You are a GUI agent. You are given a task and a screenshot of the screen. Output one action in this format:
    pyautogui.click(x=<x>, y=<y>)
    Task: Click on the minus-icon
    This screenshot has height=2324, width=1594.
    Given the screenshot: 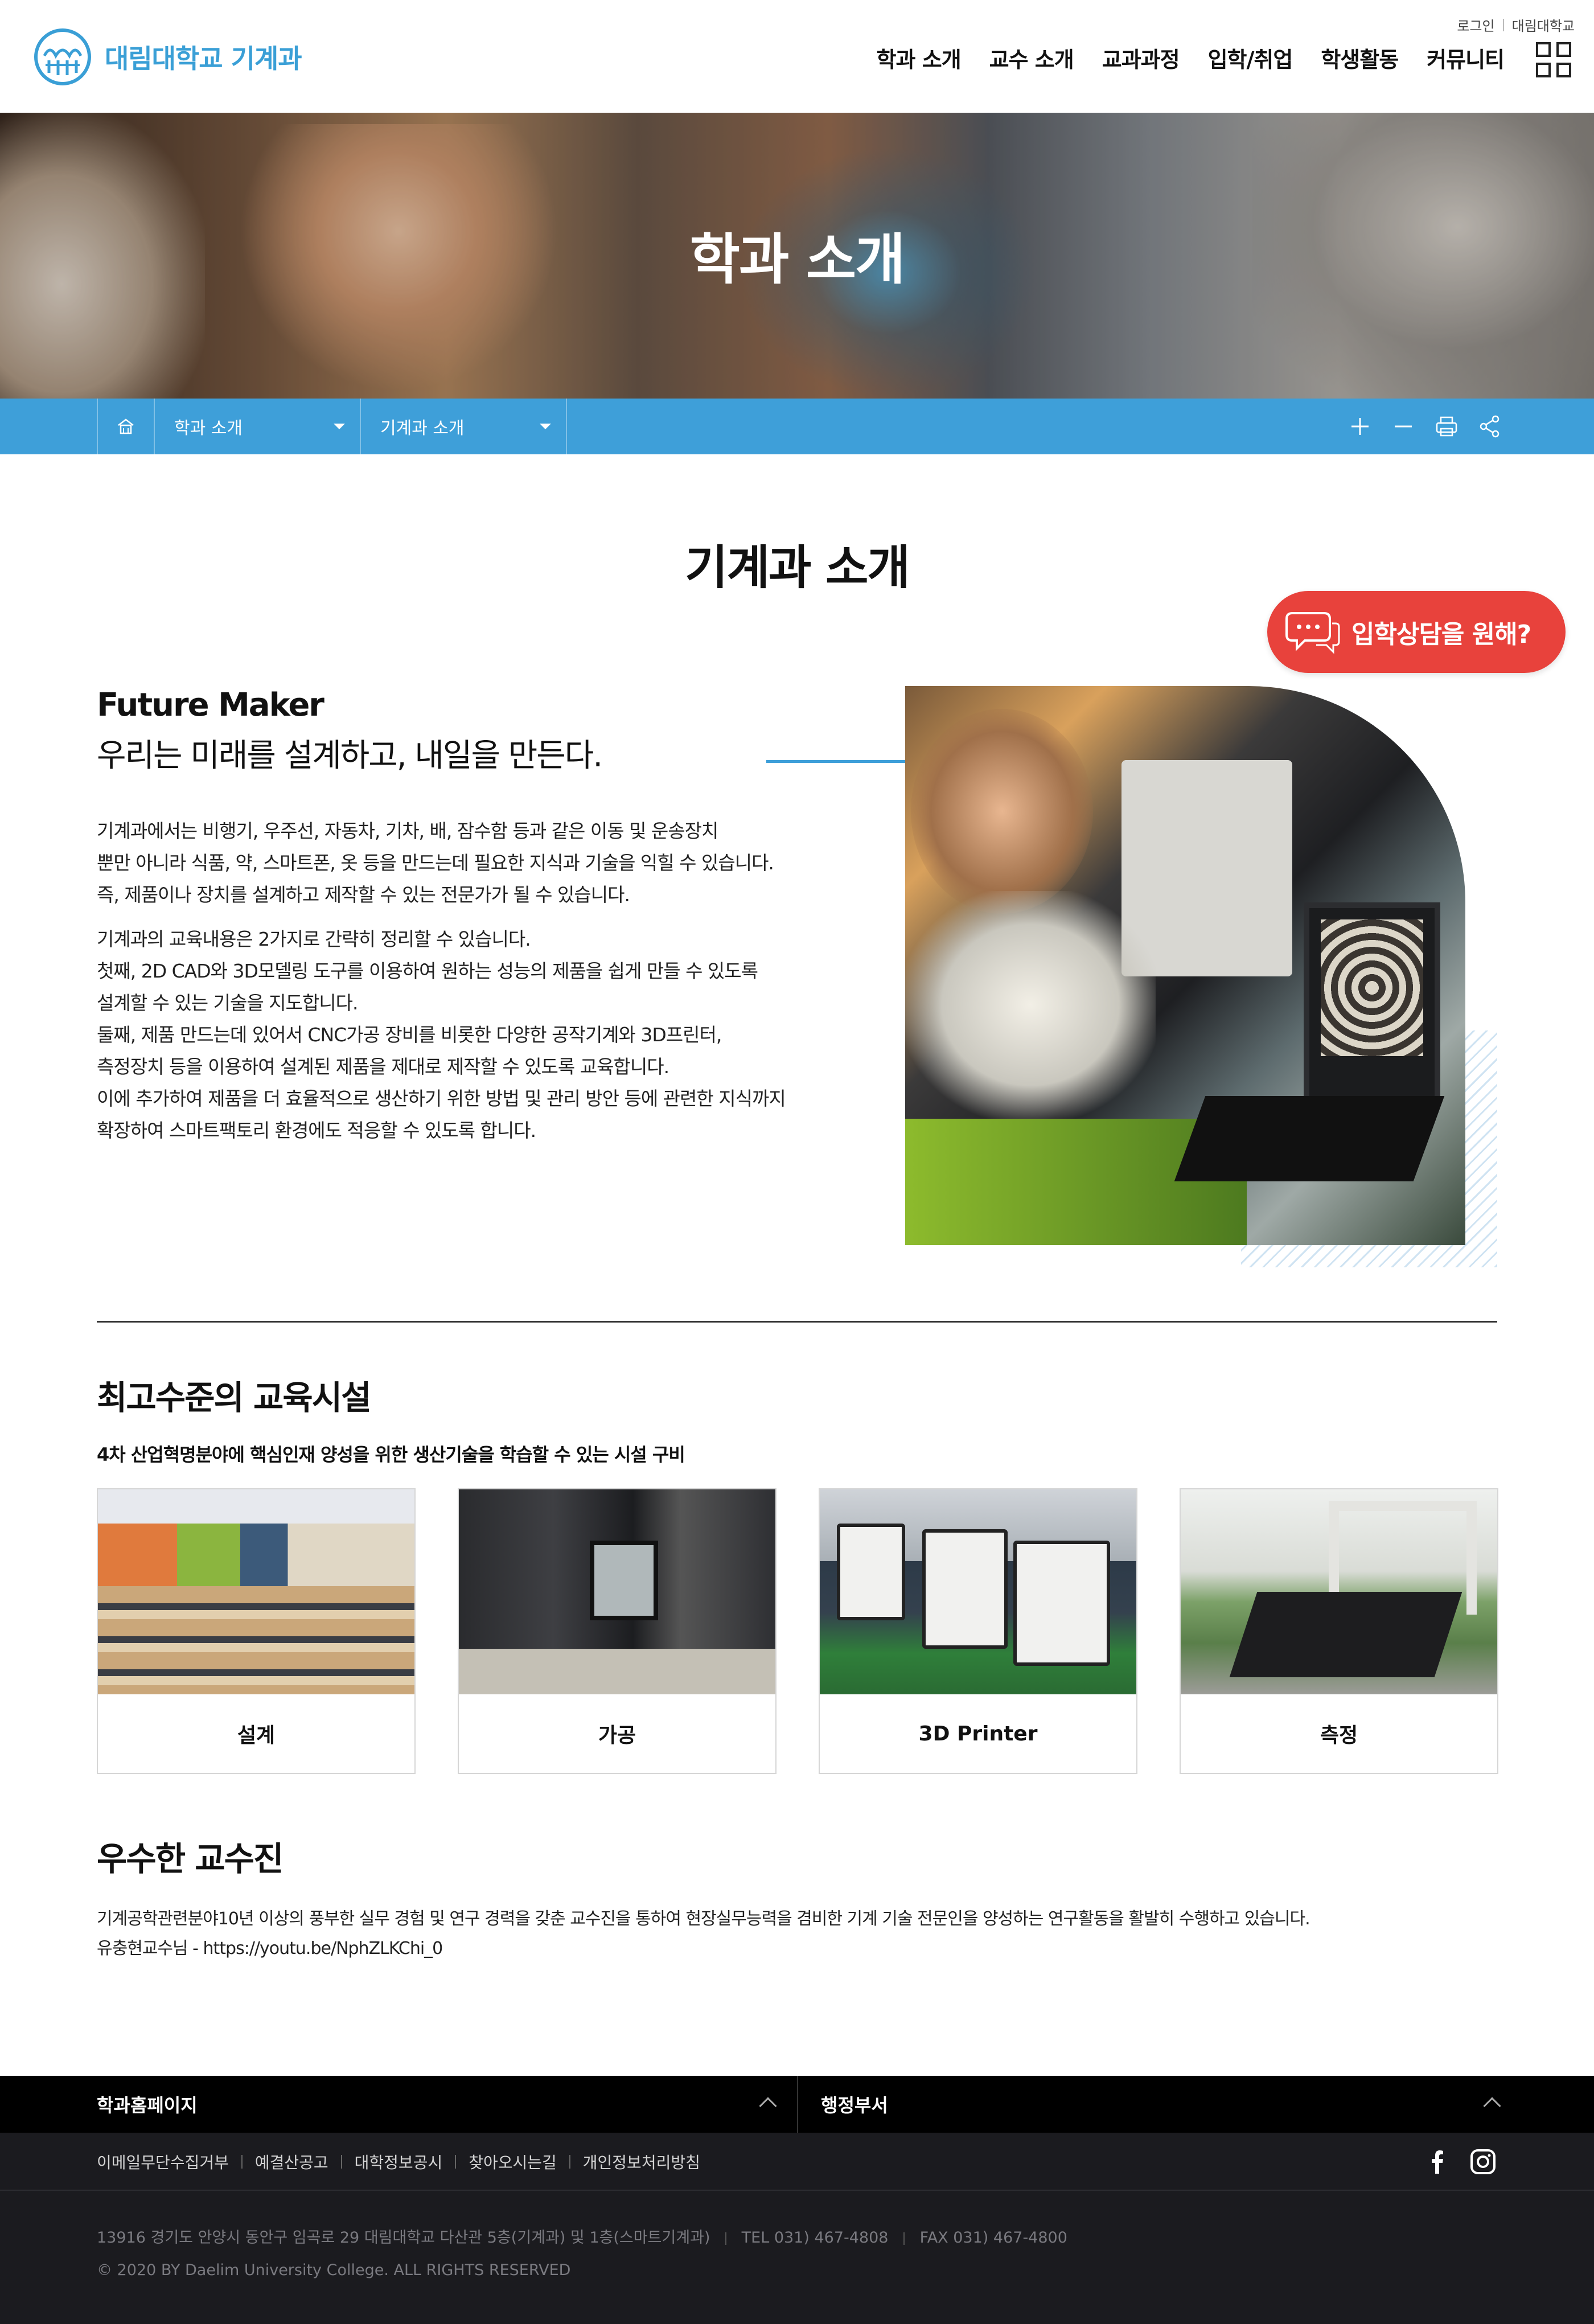 What is the action you would take?
    pyautogui.click(x=1403, y=426)
    